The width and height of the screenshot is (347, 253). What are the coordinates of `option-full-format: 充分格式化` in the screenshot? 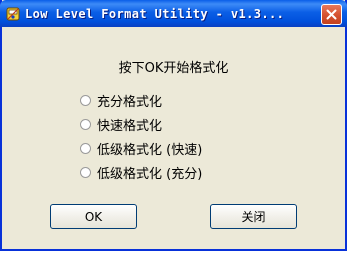 It's located at (141, 100).